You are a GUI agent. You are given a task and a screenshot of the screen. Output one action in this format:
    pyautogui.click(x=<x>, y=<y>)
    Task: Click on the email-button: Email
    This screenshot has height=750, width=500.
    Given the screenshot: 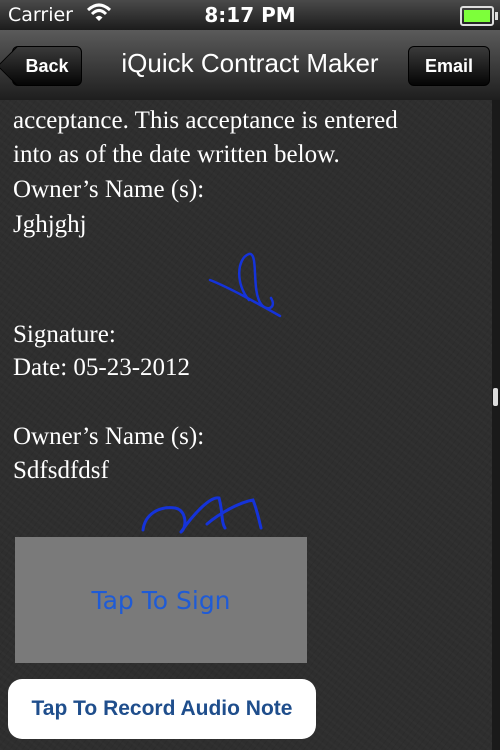 What is the action you would take?
    pyautogui.click(x=449, y=66)
    